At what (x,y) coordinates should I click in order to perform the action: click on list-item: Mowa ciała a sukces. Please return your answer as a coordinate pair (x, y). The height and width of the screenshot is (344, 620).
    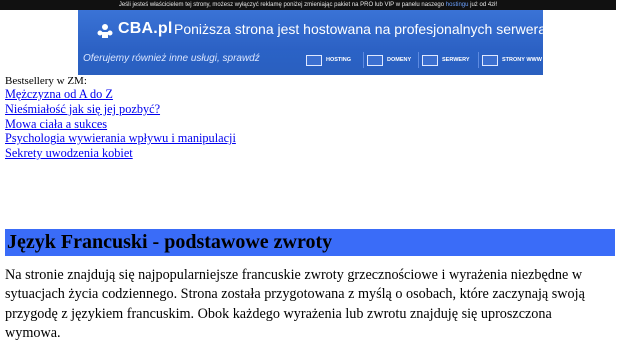
    Looking at the image, I should click on (120, 124).